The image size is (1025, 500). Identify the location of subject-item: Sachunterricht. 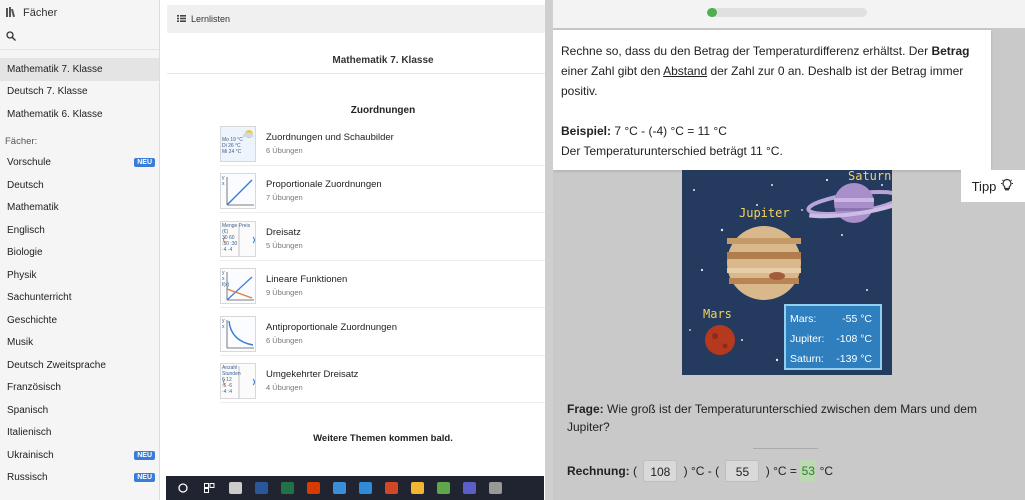
(79, 298).